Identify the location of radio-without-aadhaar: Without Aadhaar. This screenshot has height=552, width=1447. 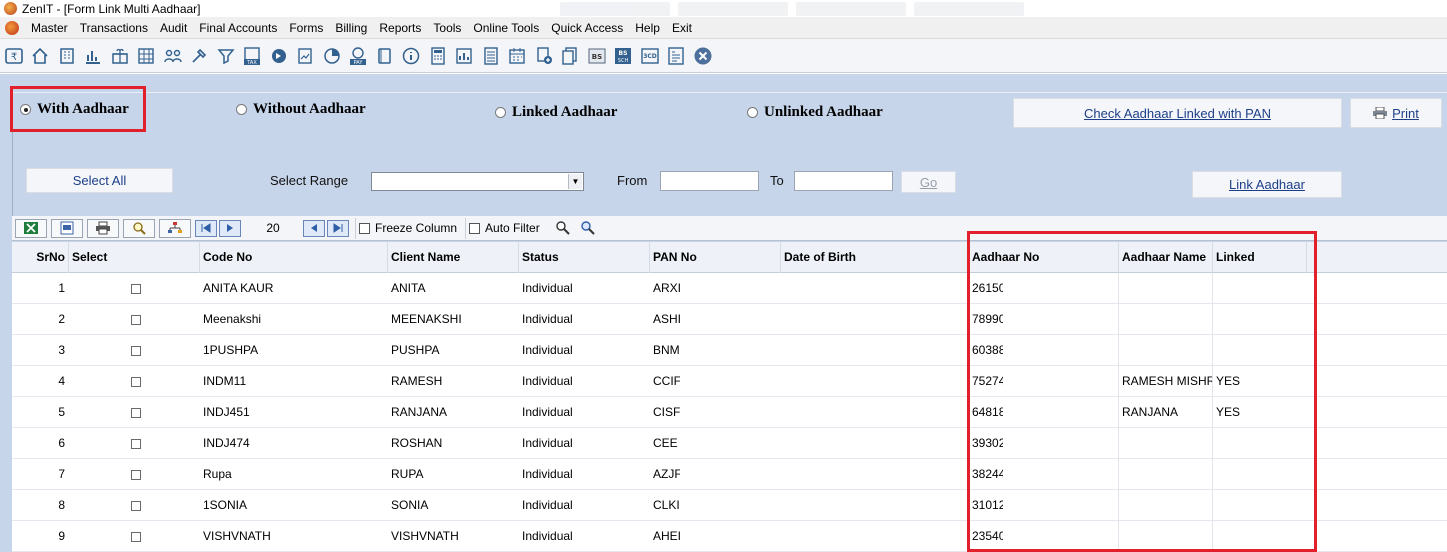
(301, 109).